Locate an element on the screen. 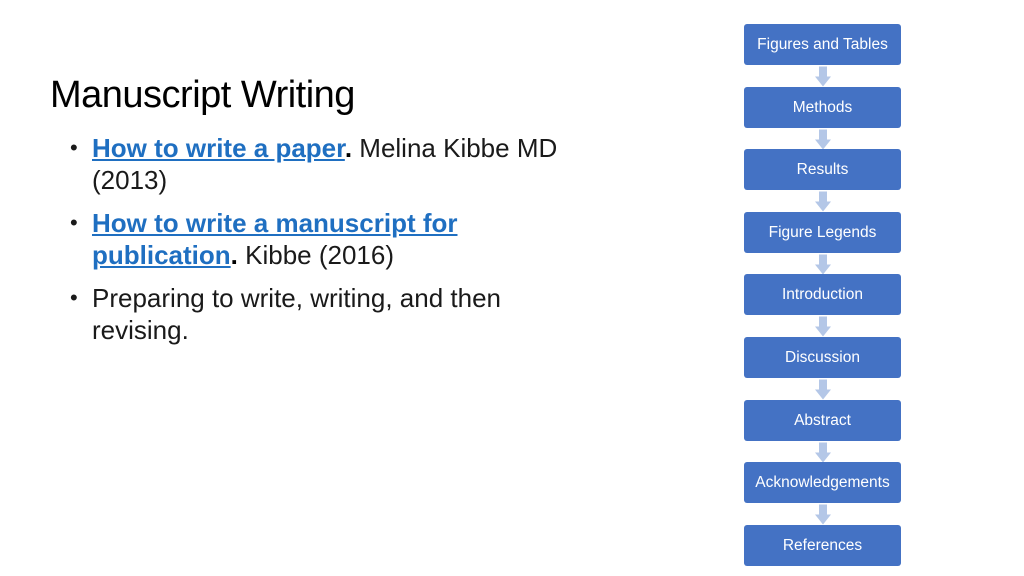  flow-step-box: References is located at coordinates (822, 545).